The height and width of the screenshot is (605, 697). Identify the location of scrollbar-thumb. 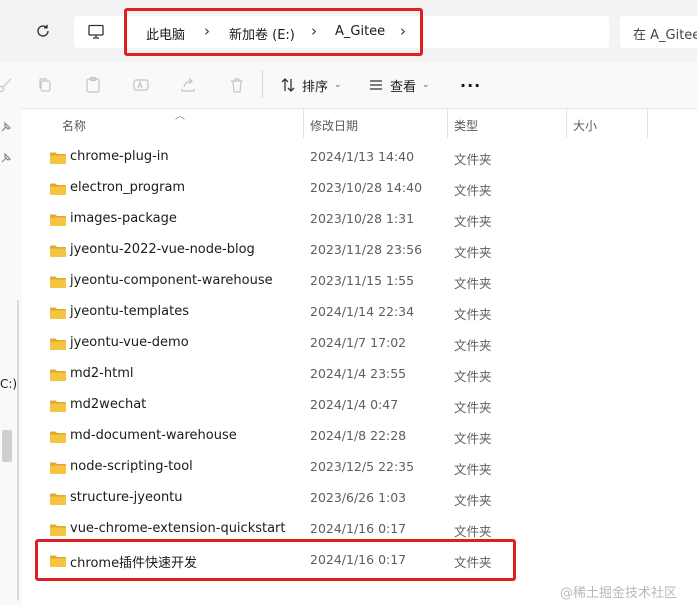
(7, 446).